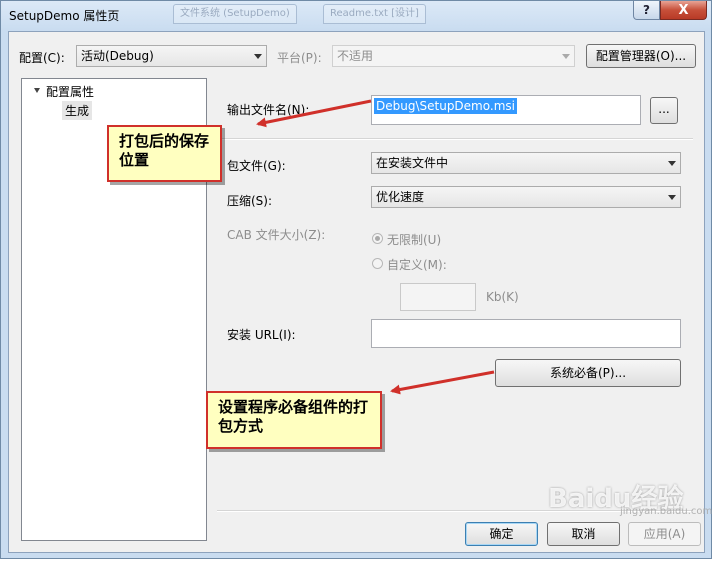 This screenshot has width=714, height=561. I want to click on arrow-to-prerequisites, so click(442, 382).